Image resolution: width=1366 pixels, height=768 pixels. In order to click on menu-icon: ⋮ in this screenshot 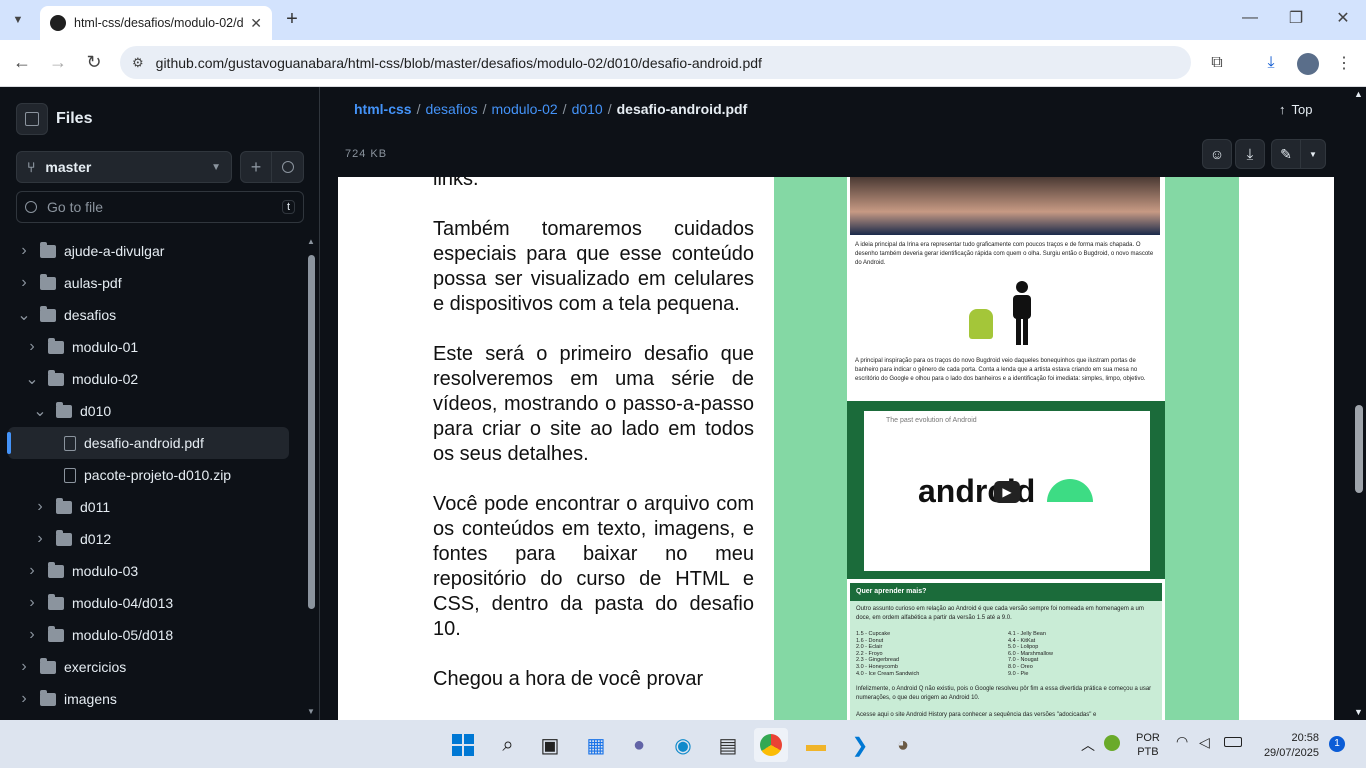, I will do `click(1344, 63)`.